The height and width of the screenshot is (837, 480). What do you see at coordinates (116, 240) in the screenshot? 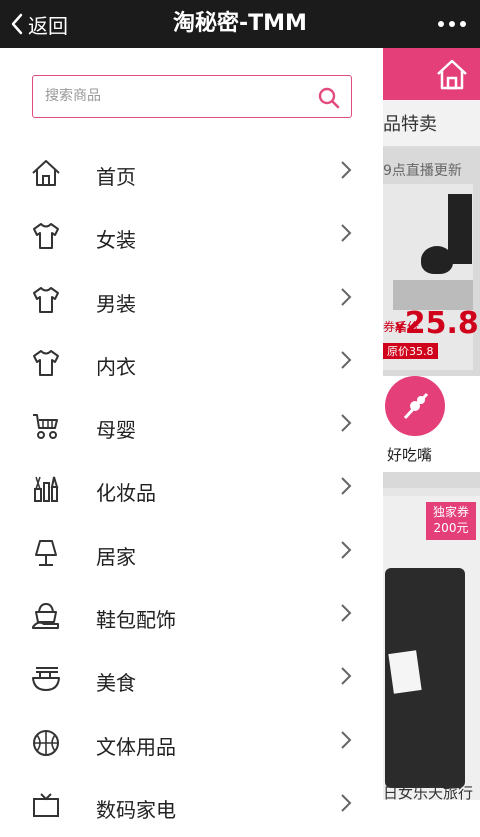
I see `menu-item-label: 女装` at bounding box center [116, 240].